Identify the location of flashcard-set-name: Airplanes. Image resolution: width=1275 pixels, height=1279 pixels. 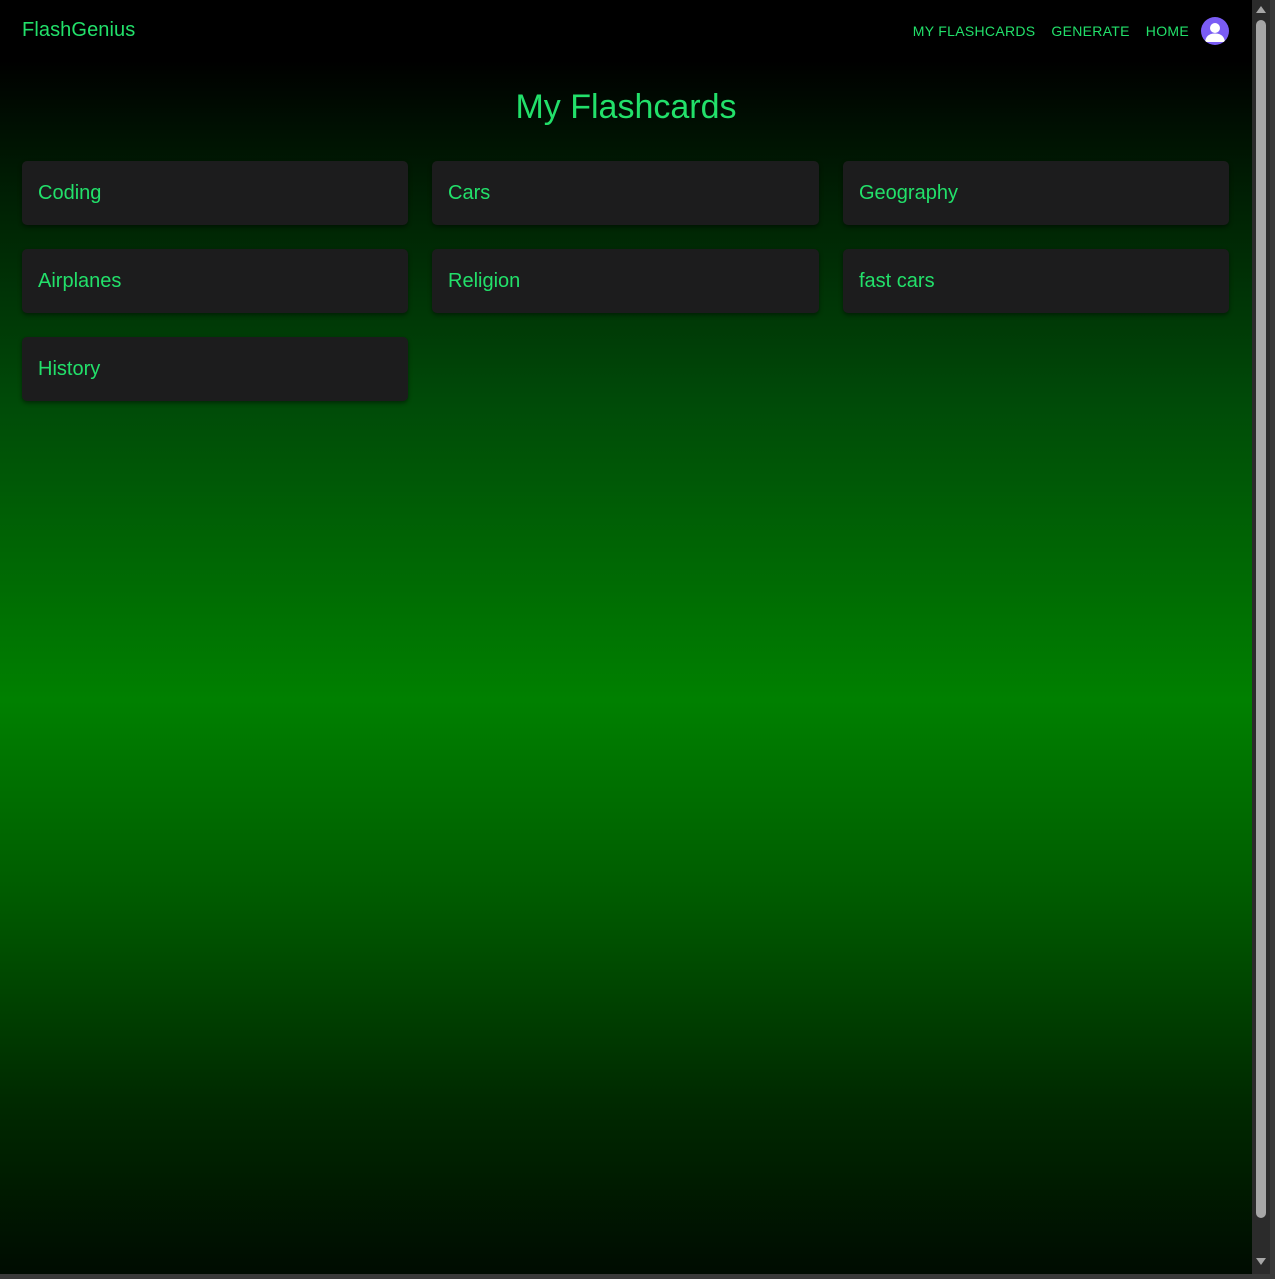
(80, 280).